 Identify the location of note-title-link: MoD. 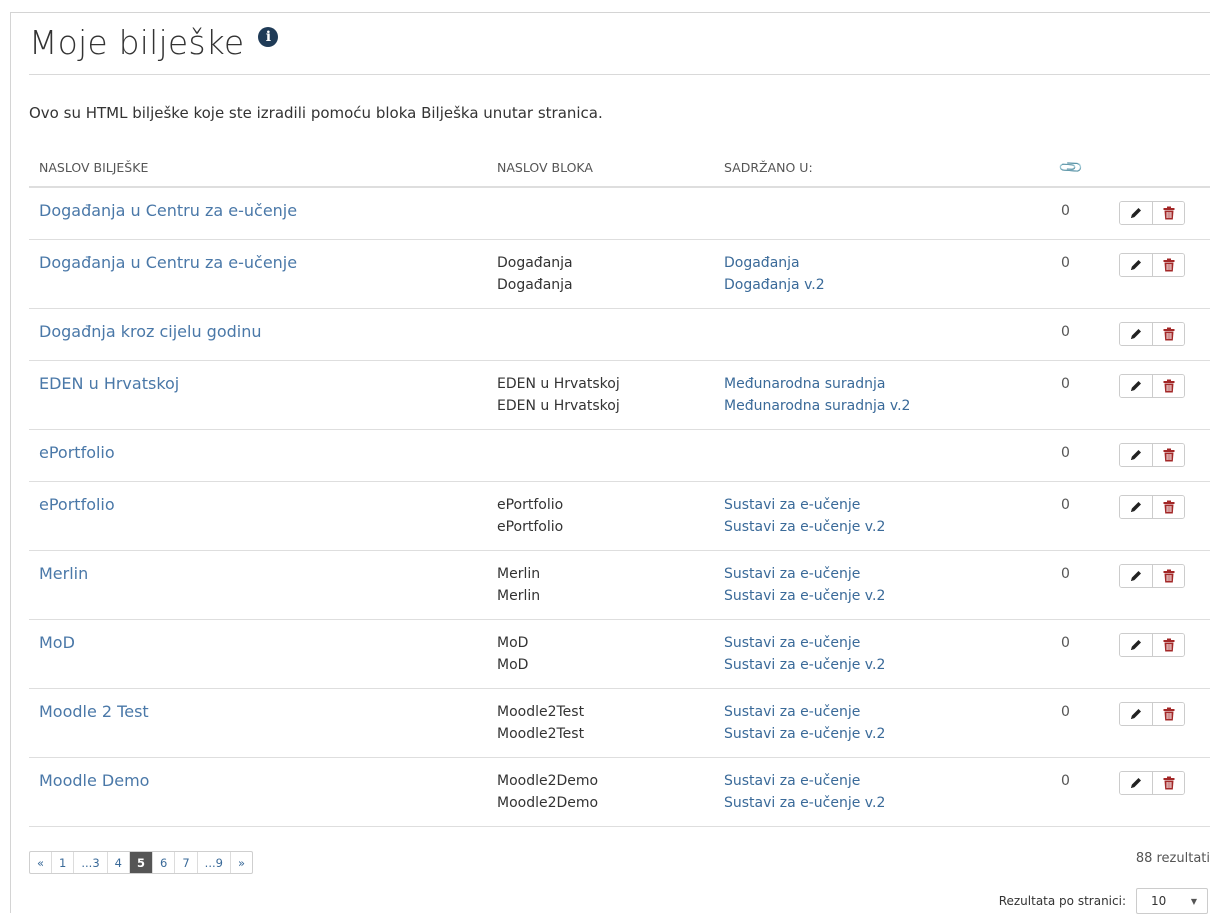
(57, 642).